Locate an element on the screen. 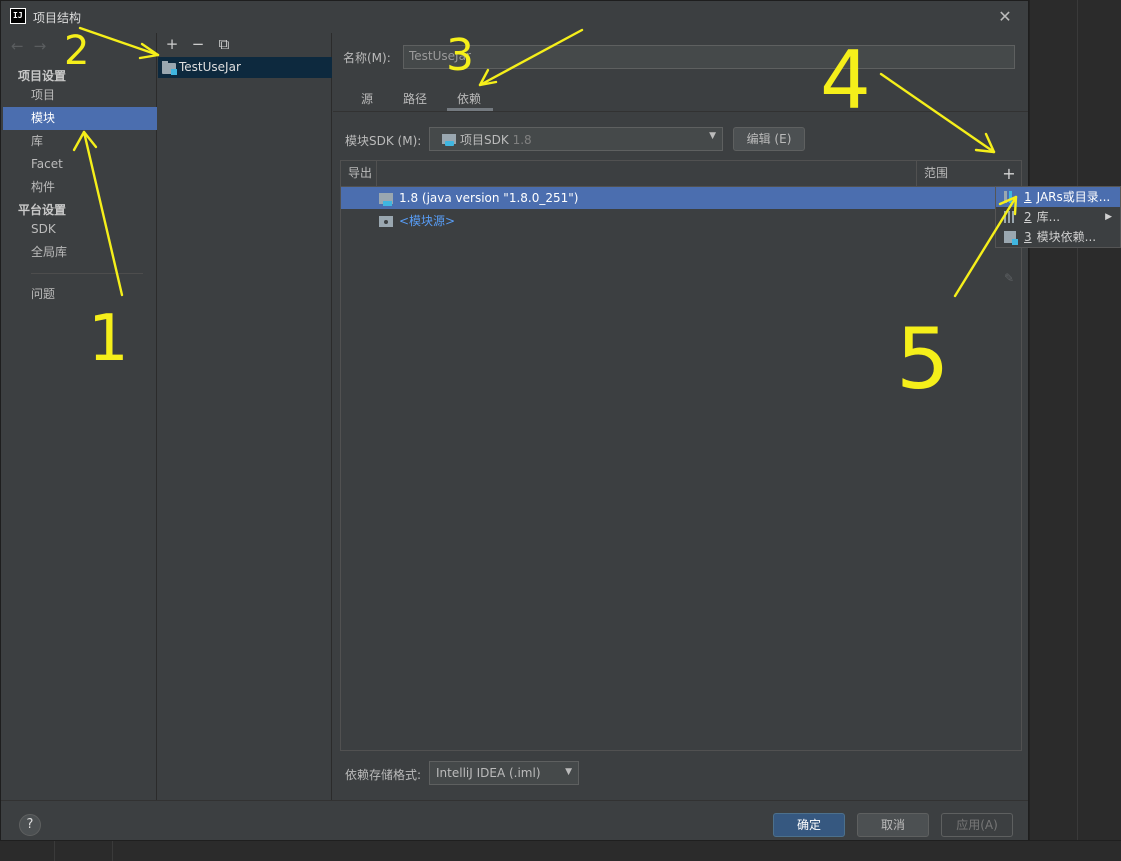 The width and height of the screenshot is (1121, 861). settings-nav: ← → 项目设置 项目 模块 库 Facet 构件 平台设置 SDK 全局库 问题 is located at coordinates (80, 416).